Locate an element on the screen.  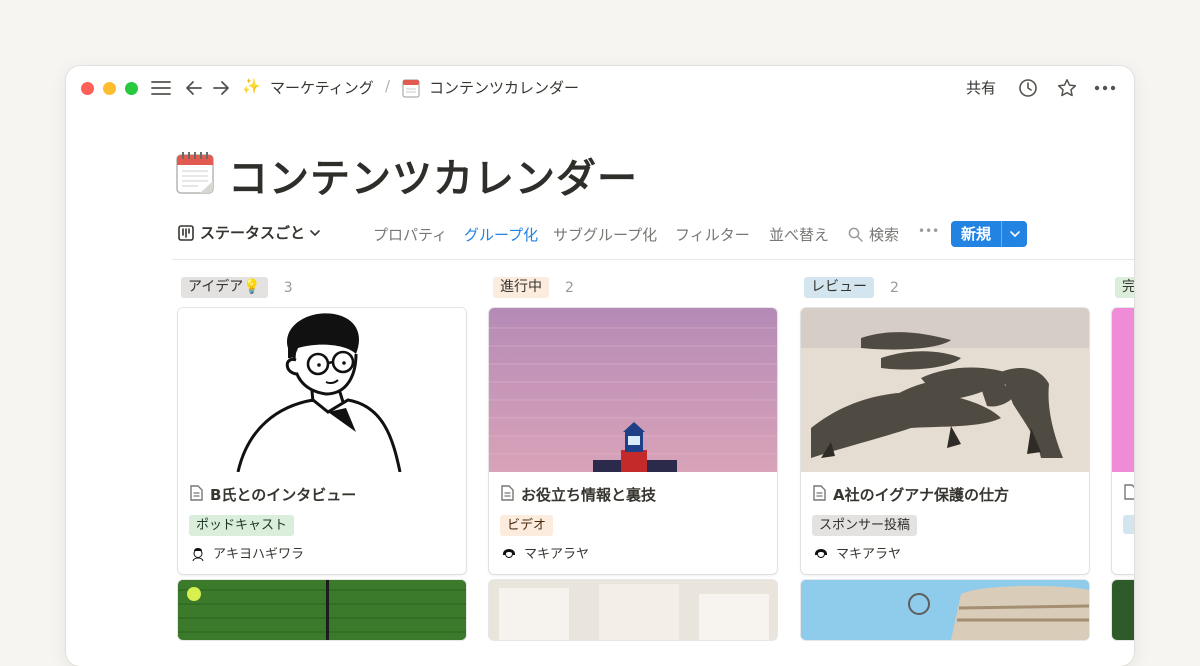
board-icon is located at coordinates (186, 232).